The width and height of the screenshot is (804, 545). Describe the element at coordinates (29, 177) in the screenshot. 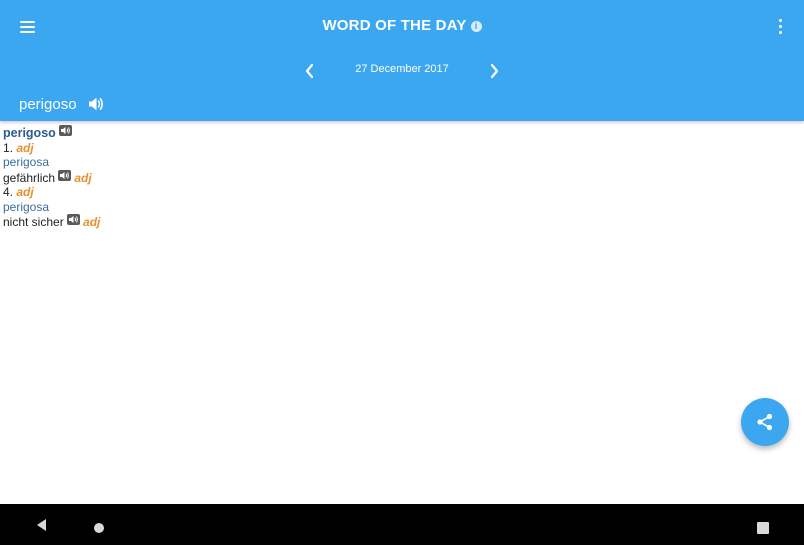

I see `meaning: gefährlich` at that location.